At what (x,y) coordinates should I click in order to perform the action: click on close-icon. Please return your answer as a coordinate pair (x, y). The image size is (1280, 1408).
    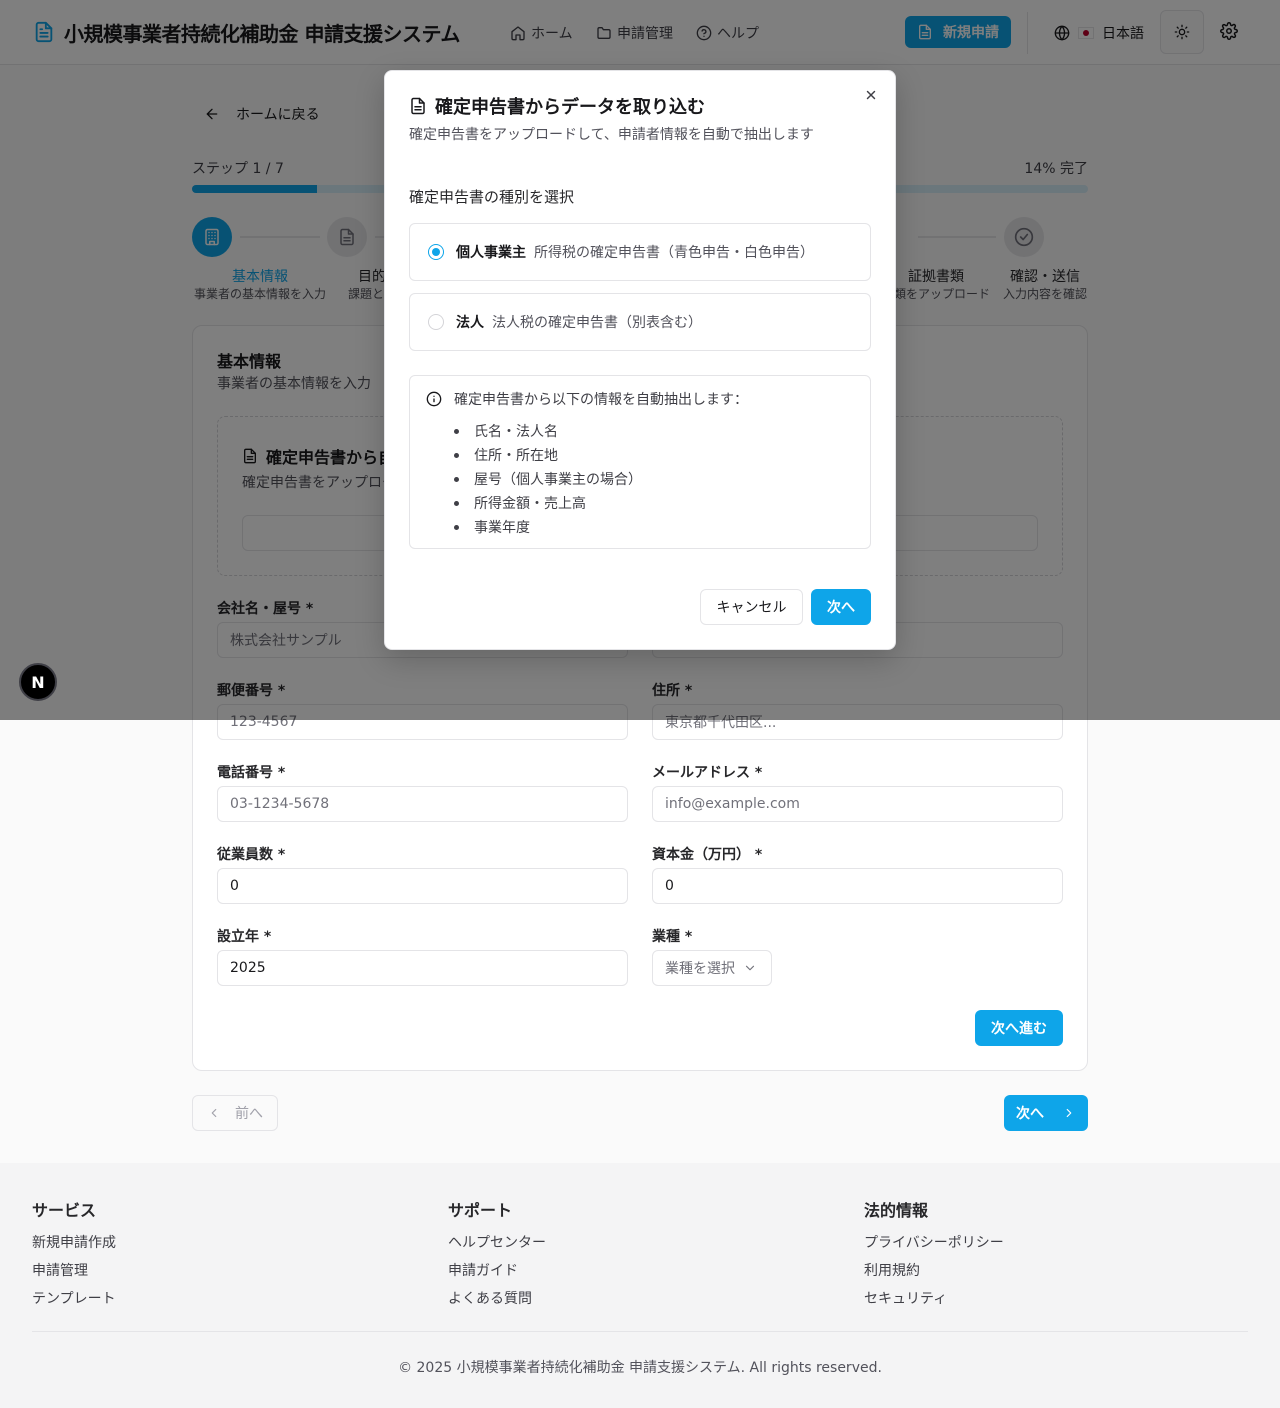
    Looking at the image, I should click on (871, 95).